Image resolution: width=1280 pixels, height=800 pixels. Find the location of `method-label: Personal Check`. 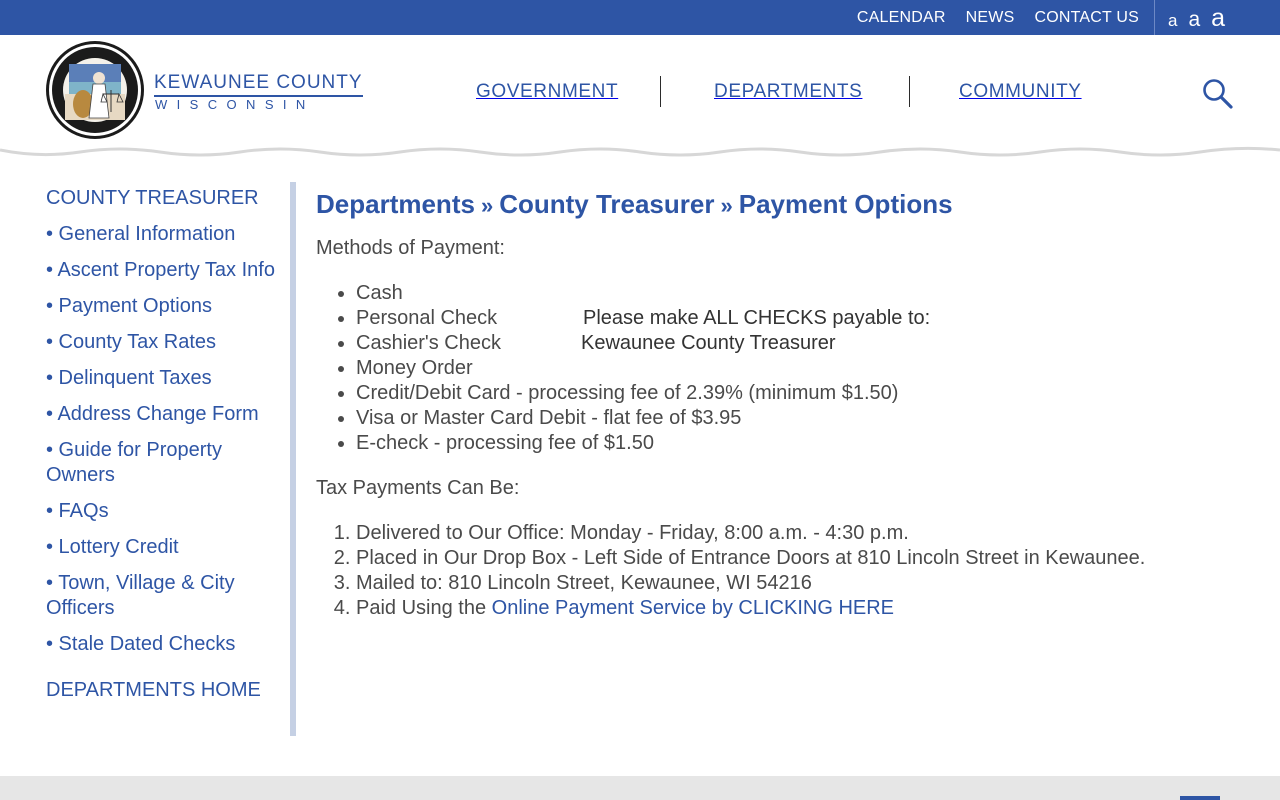

method-label: Personal Check is located at coordinates (427, 318).